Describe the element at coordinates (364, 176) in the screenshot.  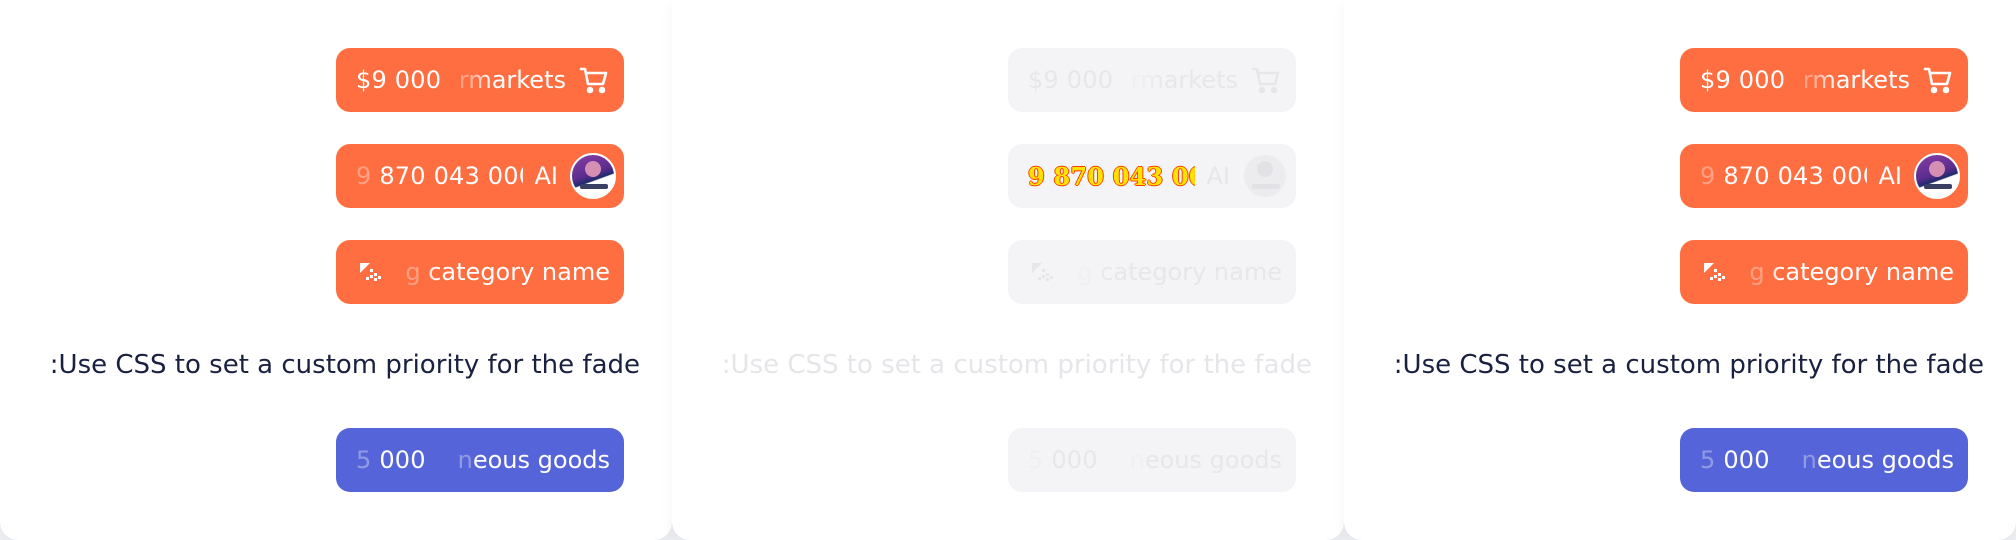
I see `chip-faded-prefix: 9` at that location.